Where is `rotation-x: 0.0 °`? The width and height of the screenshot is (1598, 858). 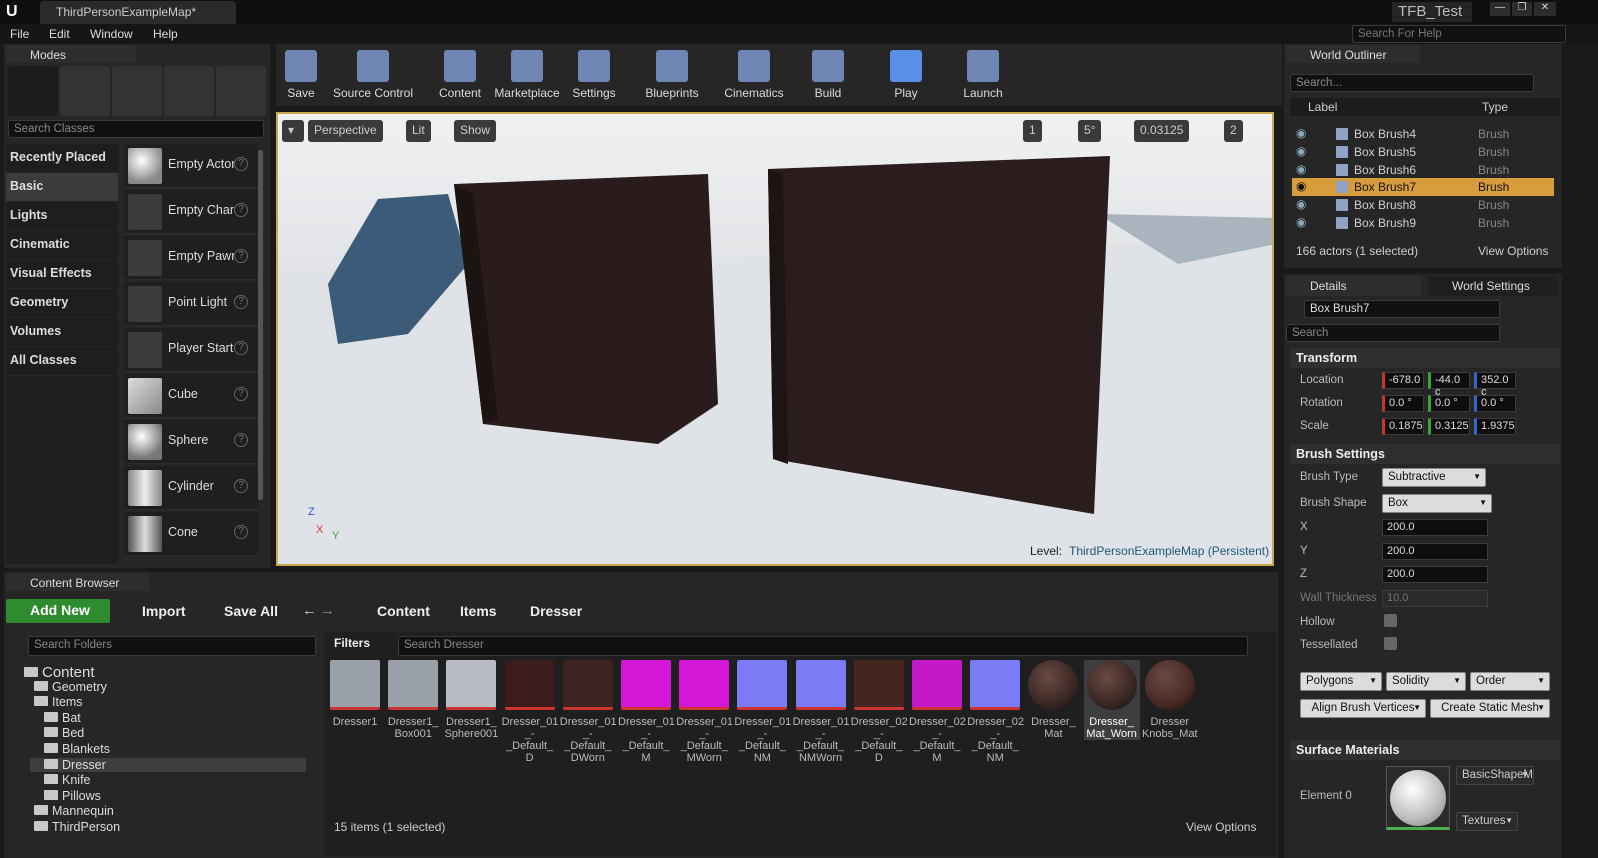
rotation-x: 0.0 ° is located at coordinates (1403, 403).